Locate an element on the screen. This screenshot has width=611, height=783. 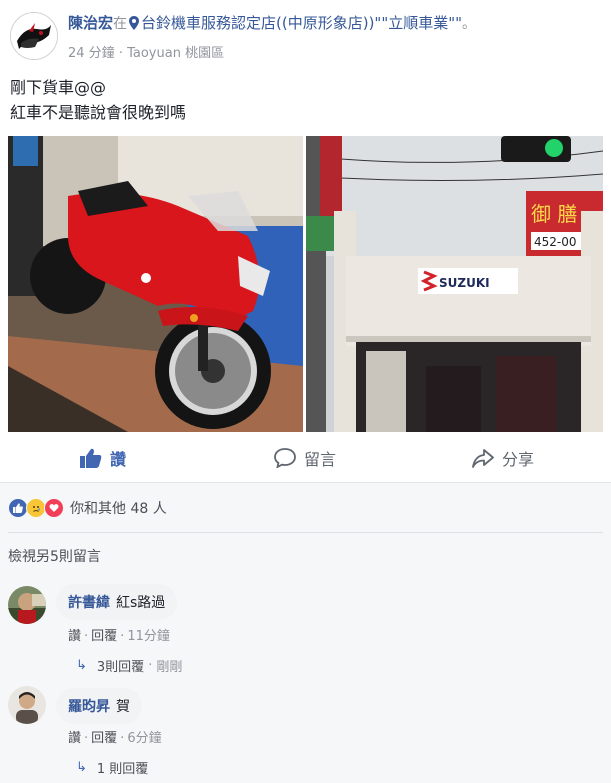
like-icon is located at coordinates (18, 508).